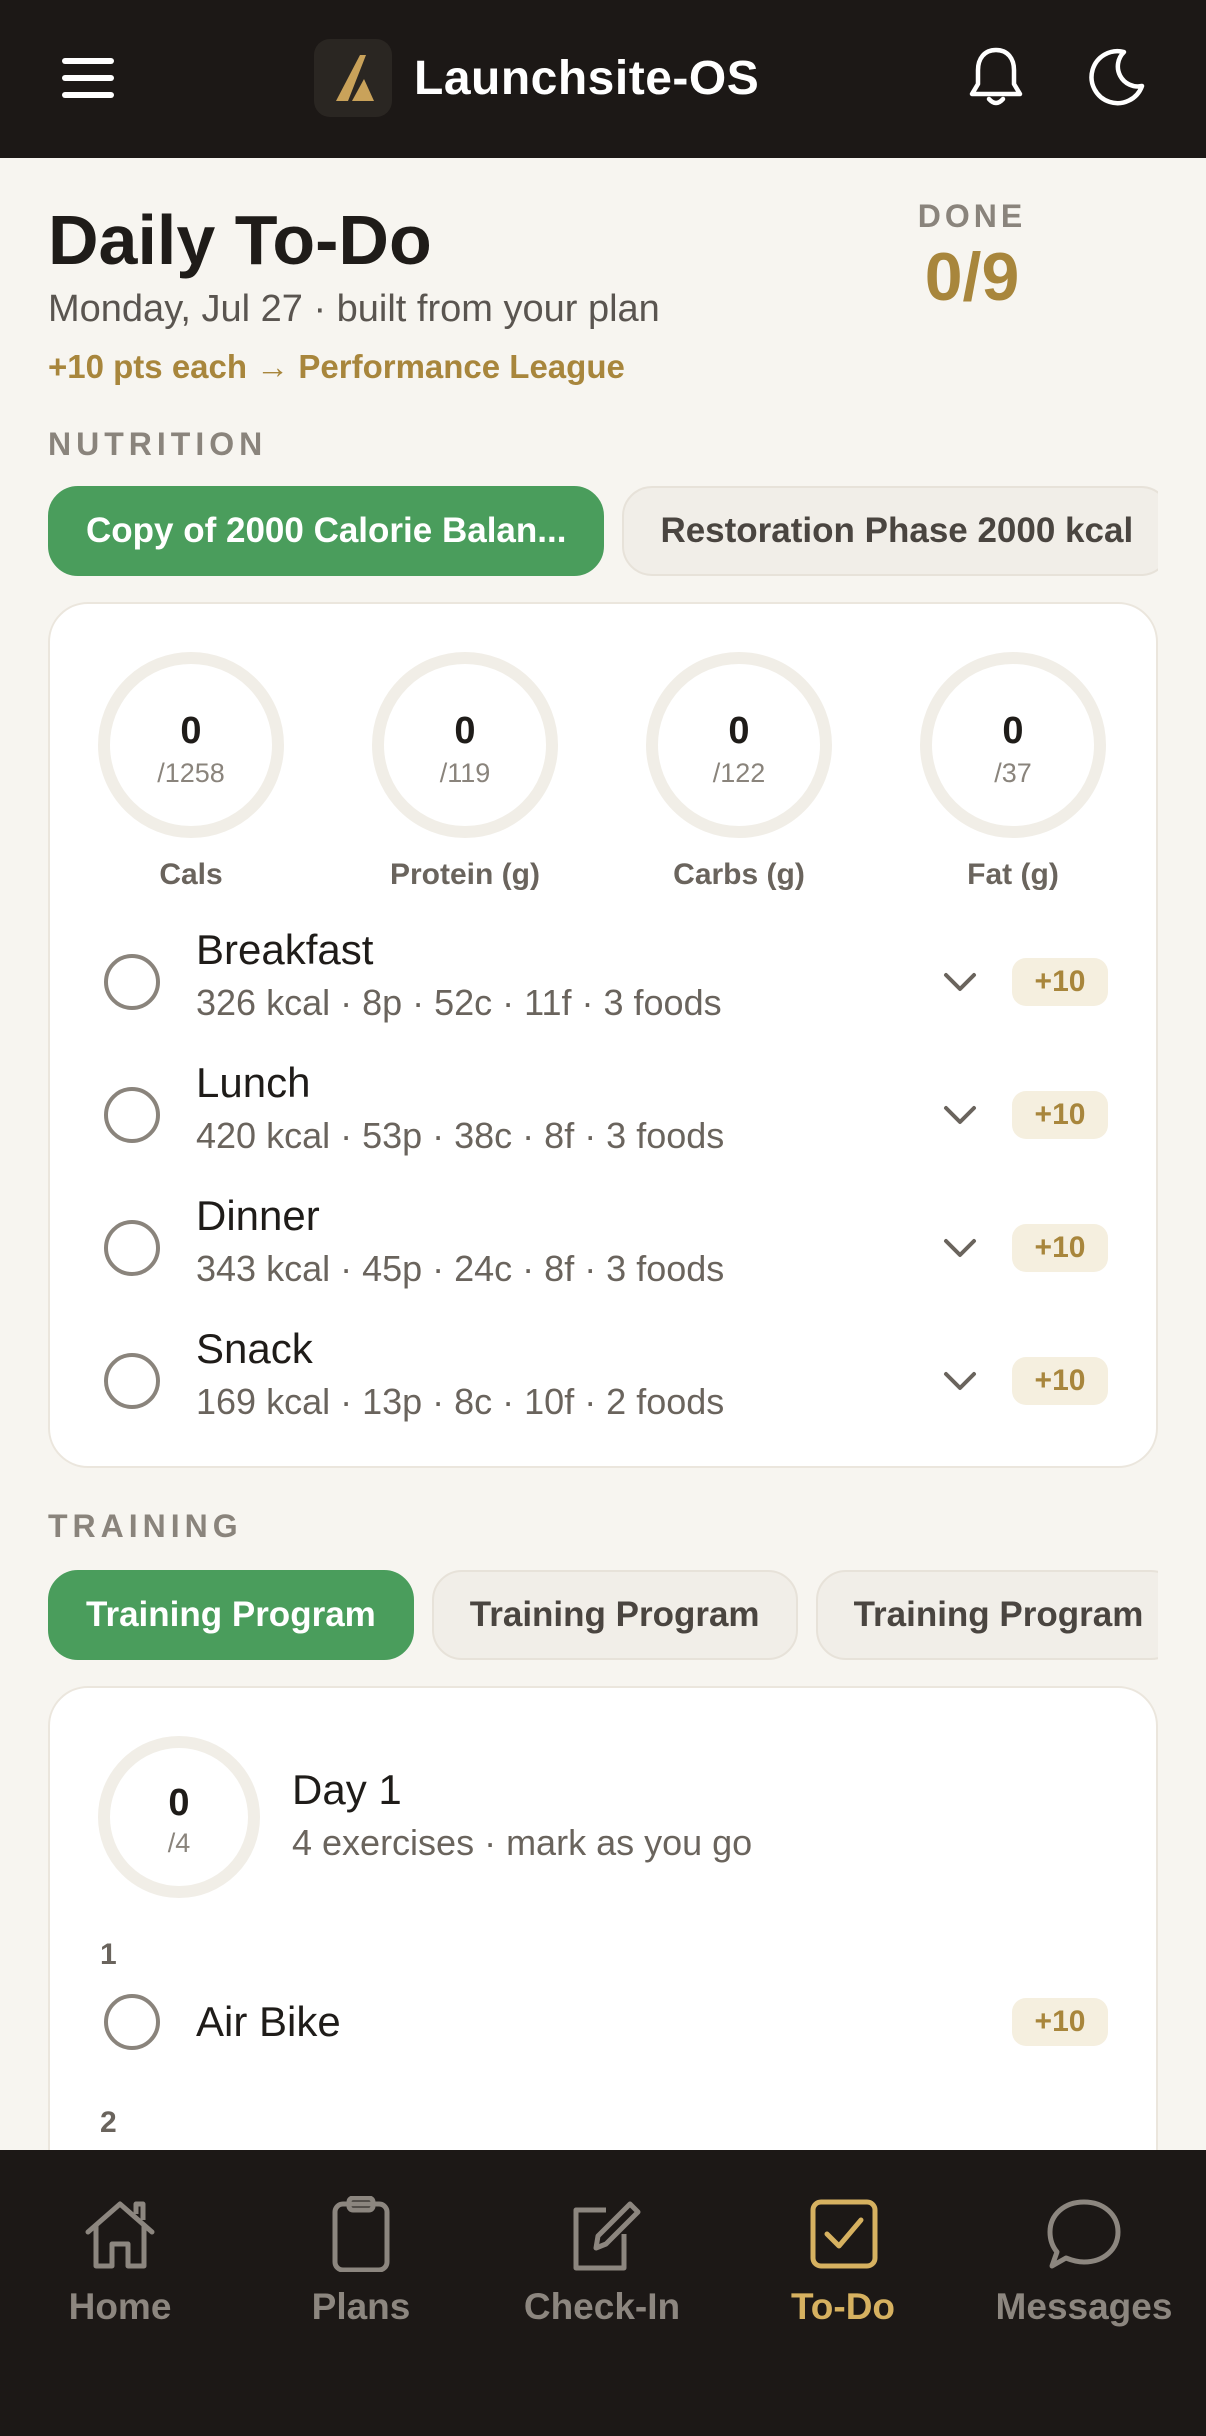  Describe the element at coordinates (120, 2271) in the screenshot. I see `nav-item-home: Home` at that location.